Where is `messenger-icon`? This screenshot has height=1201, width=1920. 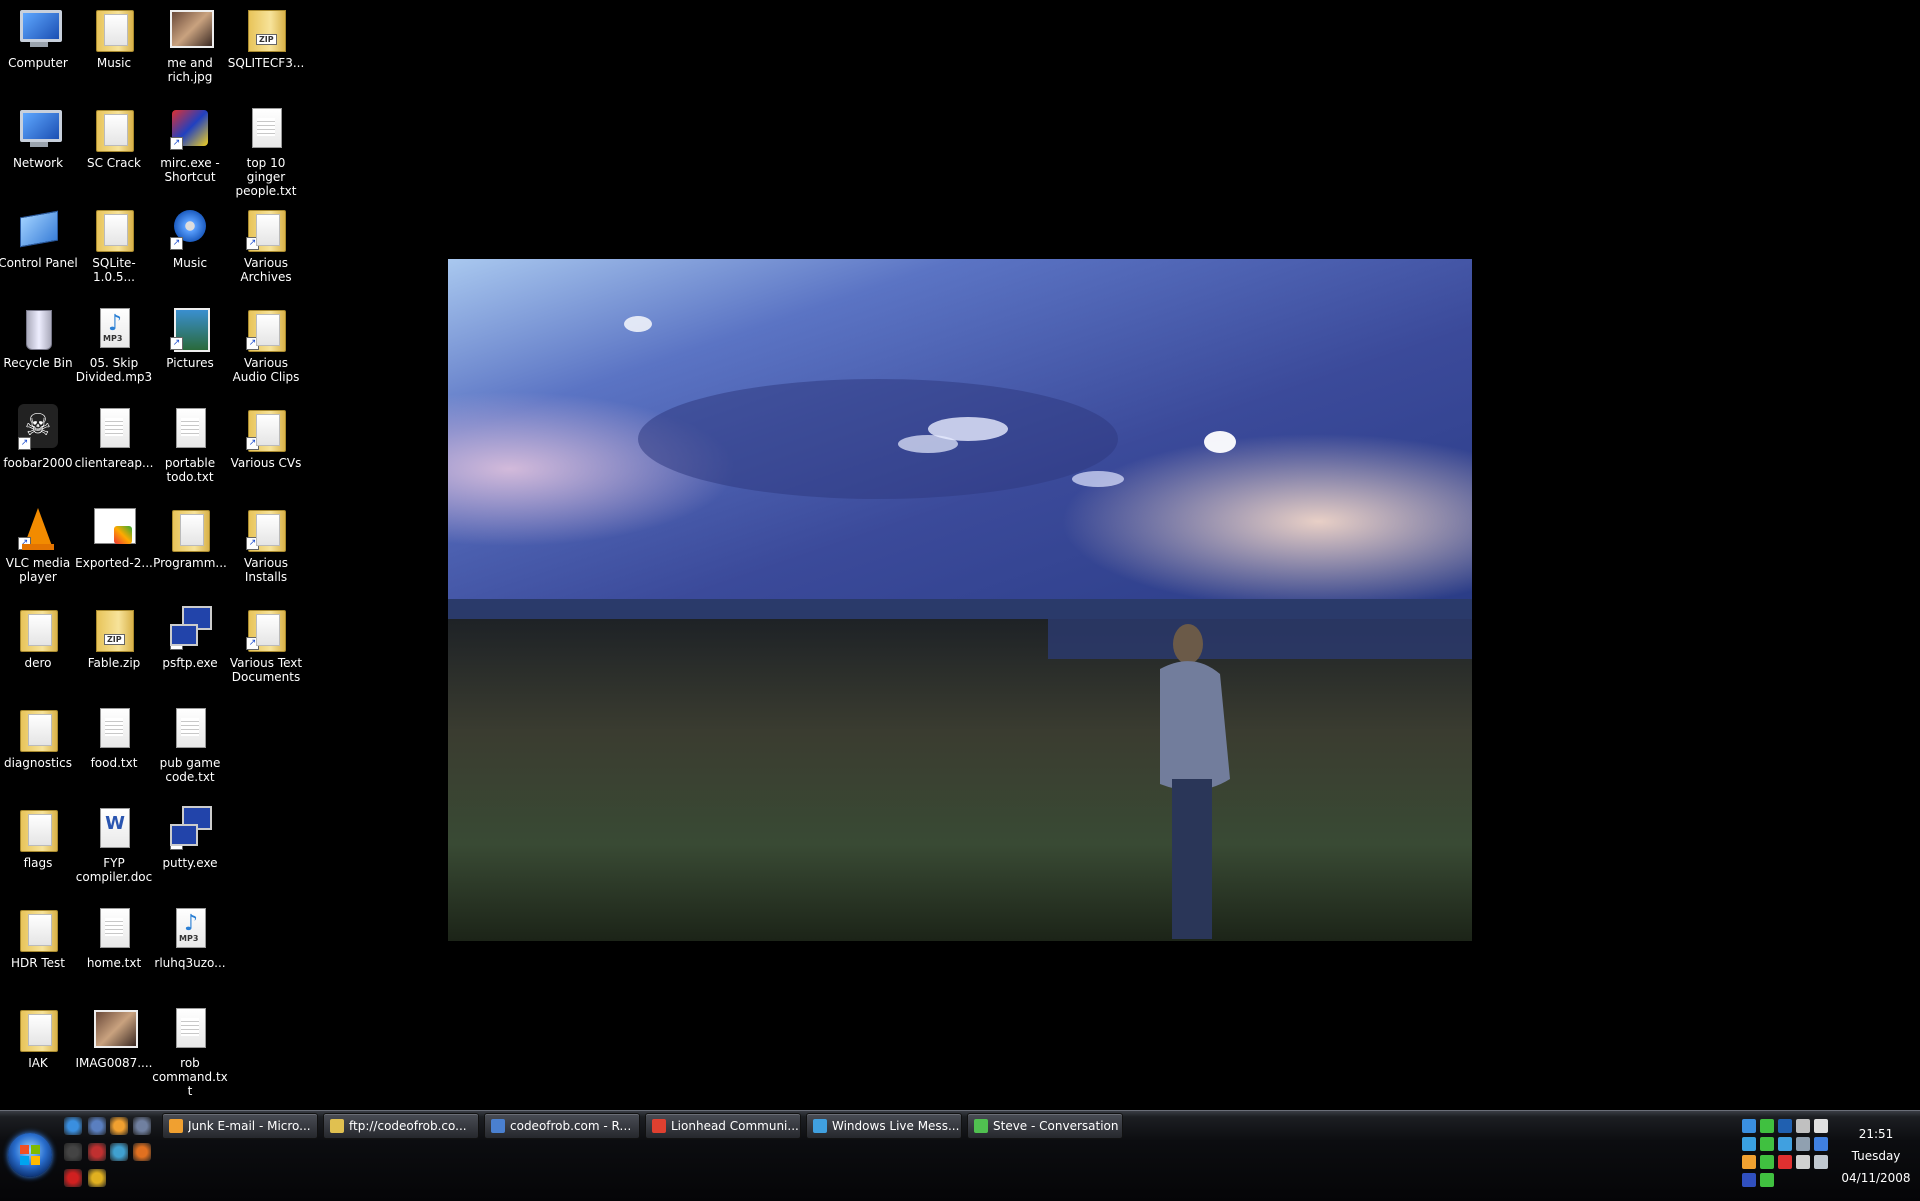
messenger-icon is located at coordinates (119, 1126).